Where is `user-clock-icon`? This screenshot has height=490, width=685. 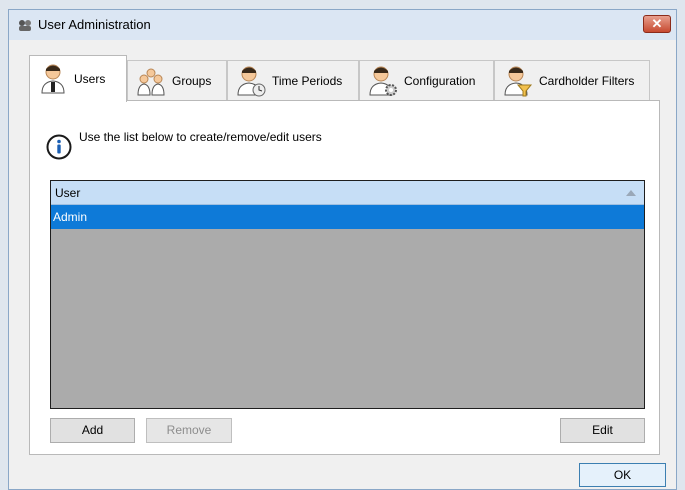 user-clock-icon is located at coordinates (251, 81).